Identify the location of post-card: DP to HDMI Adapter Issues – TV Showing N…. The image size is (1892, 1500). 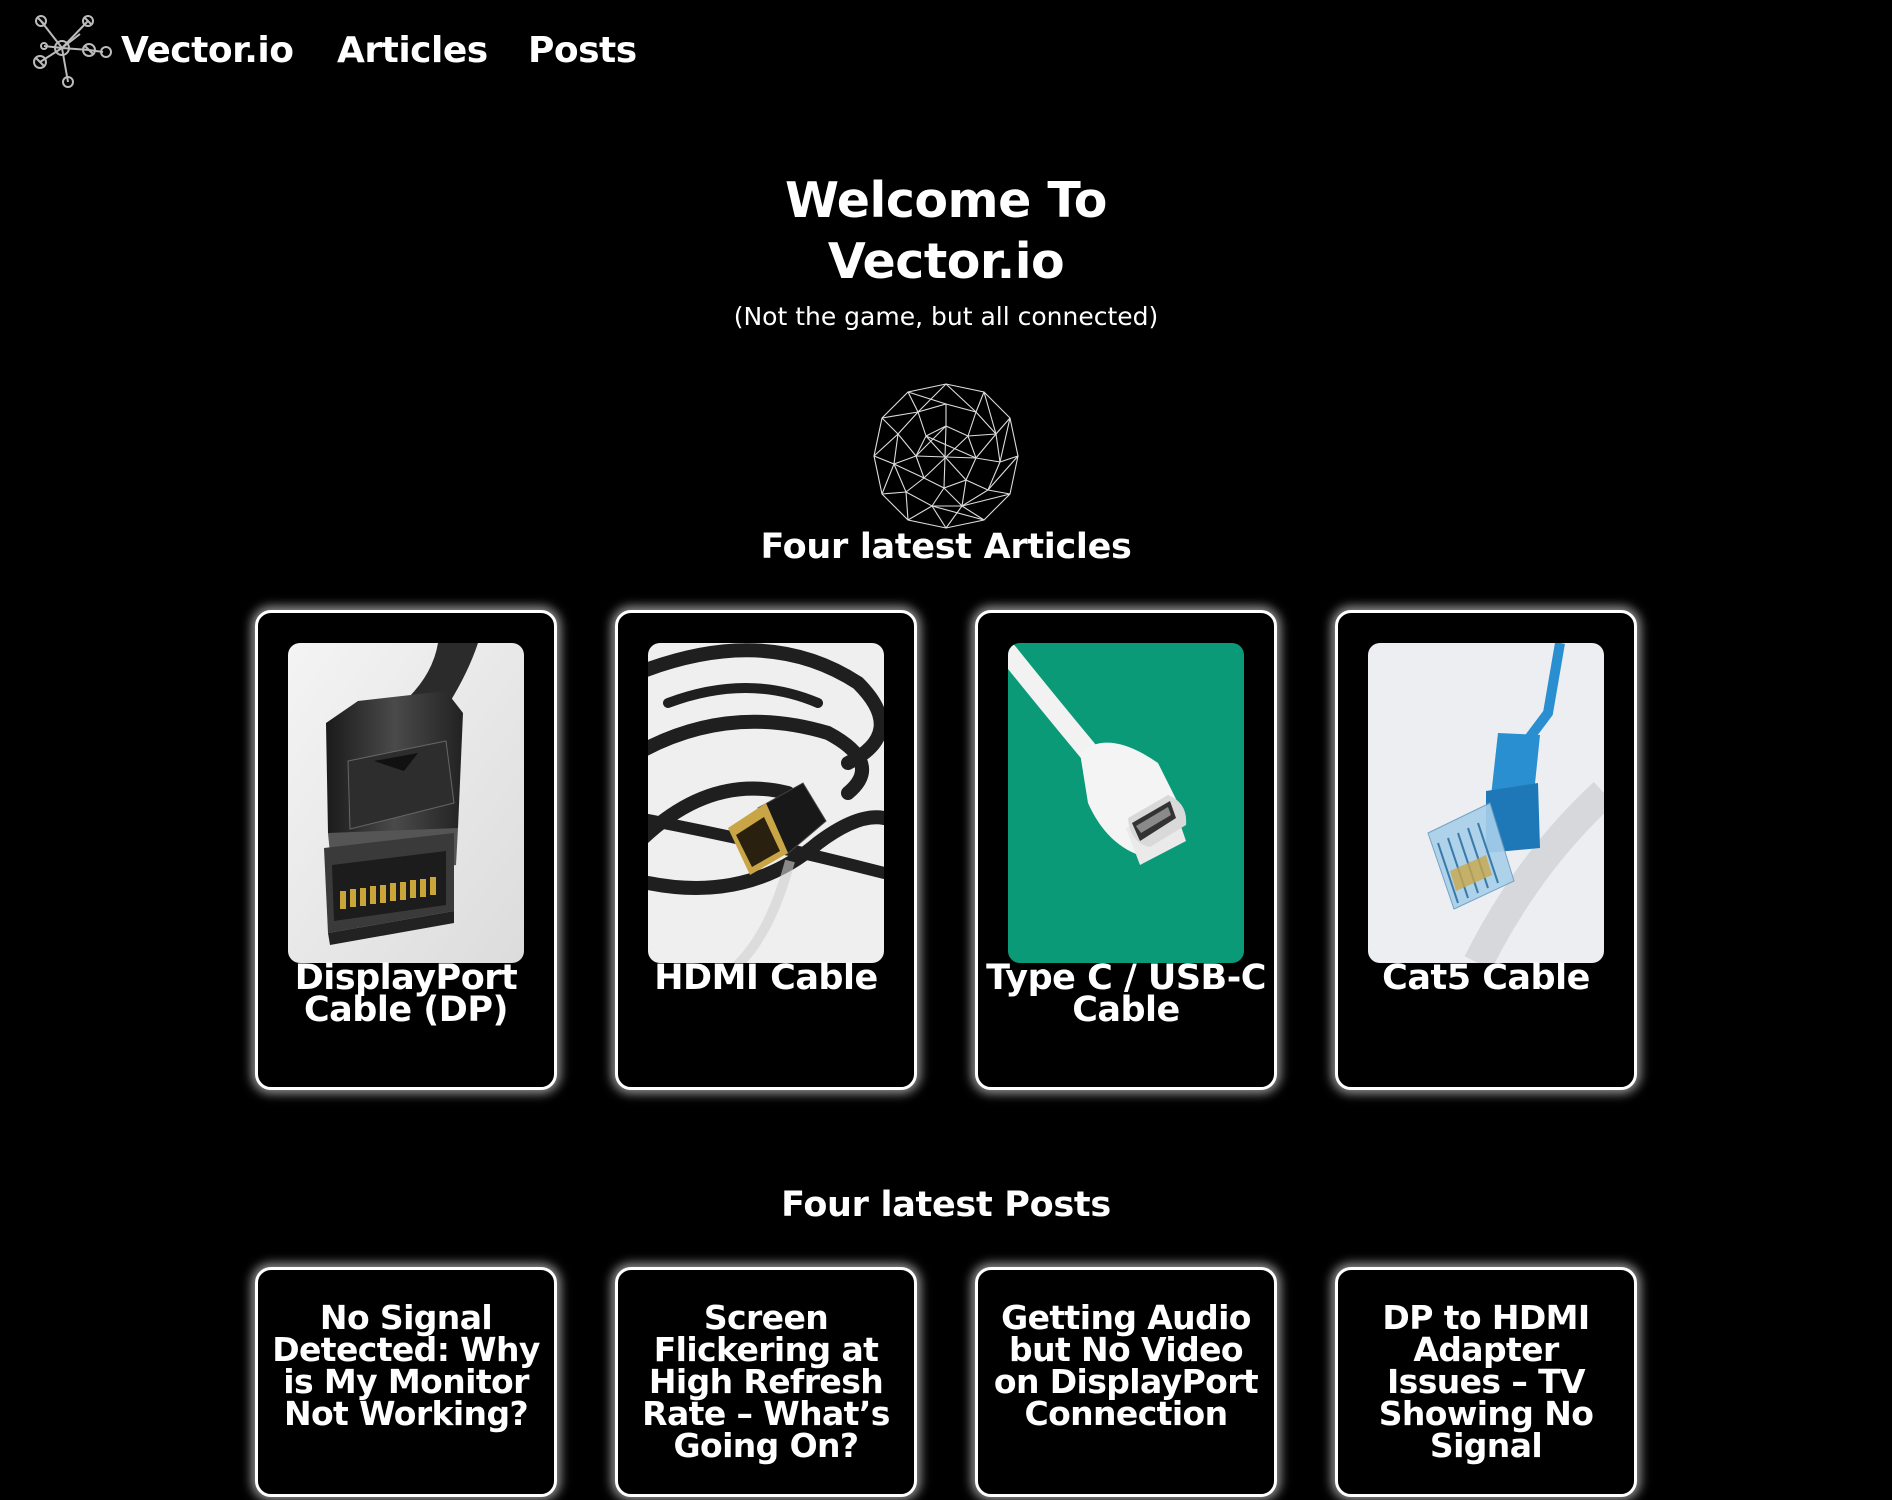
(1486, 1382).